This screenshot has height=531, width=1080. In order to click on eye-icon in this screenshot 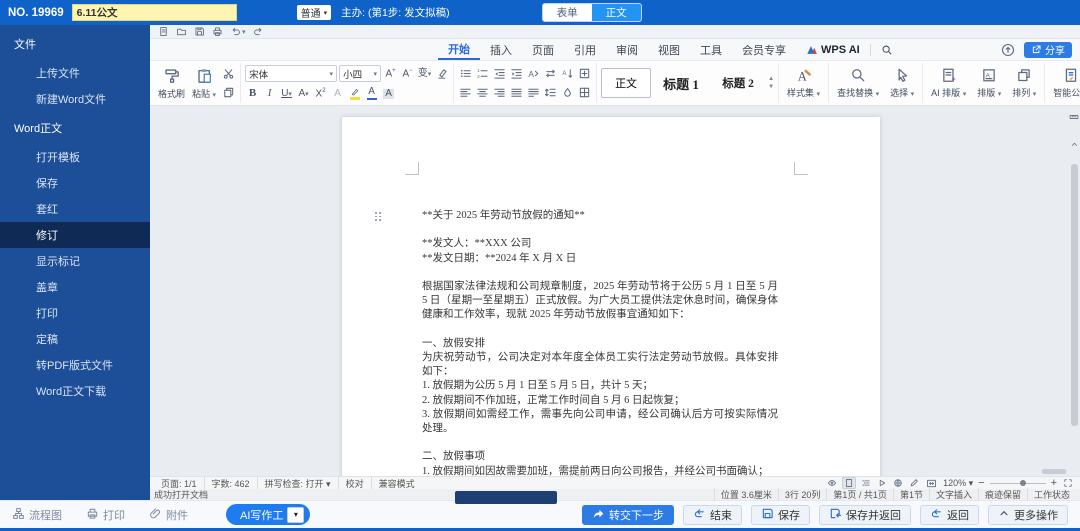, I will do `click(832, 483)`.